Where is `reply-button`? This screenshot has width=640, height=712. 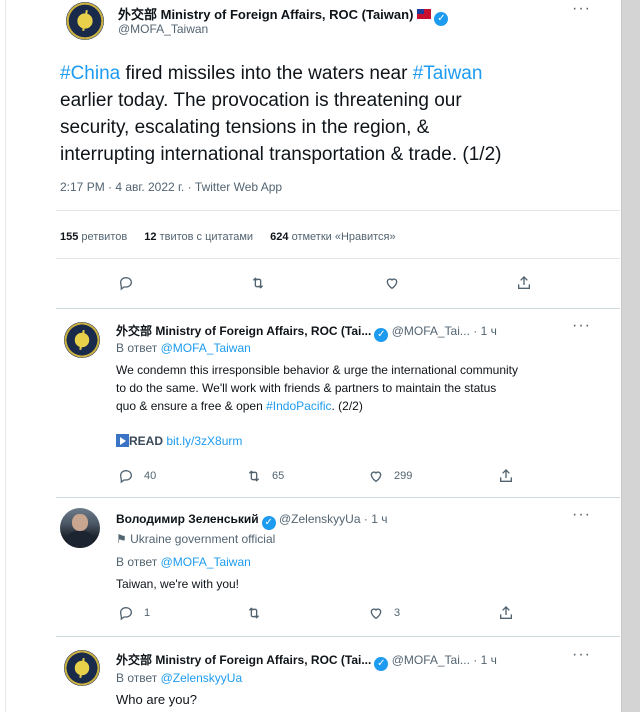 reply-button is located at coordinates (126, 283).